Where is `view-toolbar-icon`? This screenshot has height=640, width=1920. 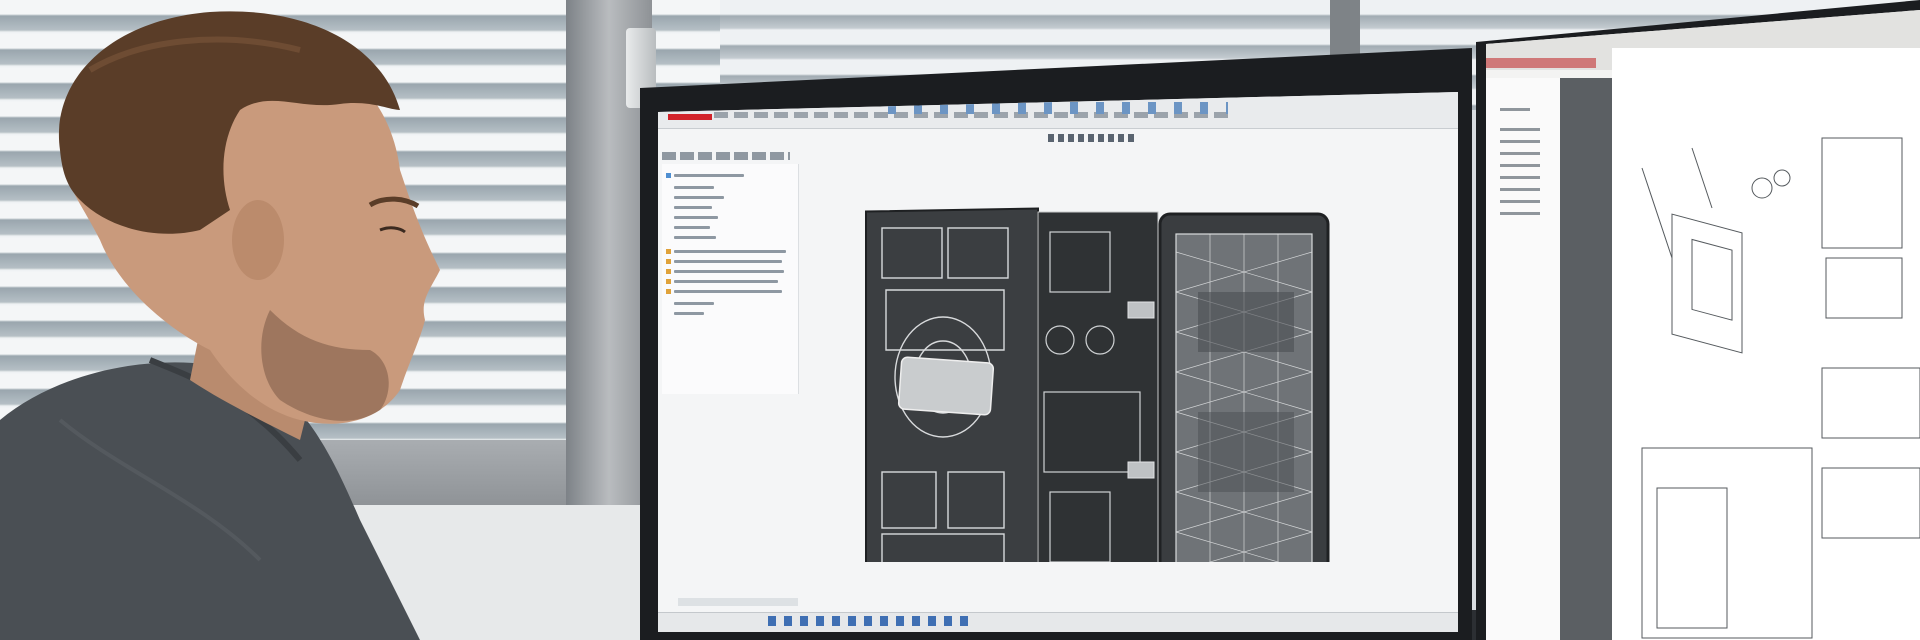
view-toolbar-icon is located at coordinates (1093, 138).